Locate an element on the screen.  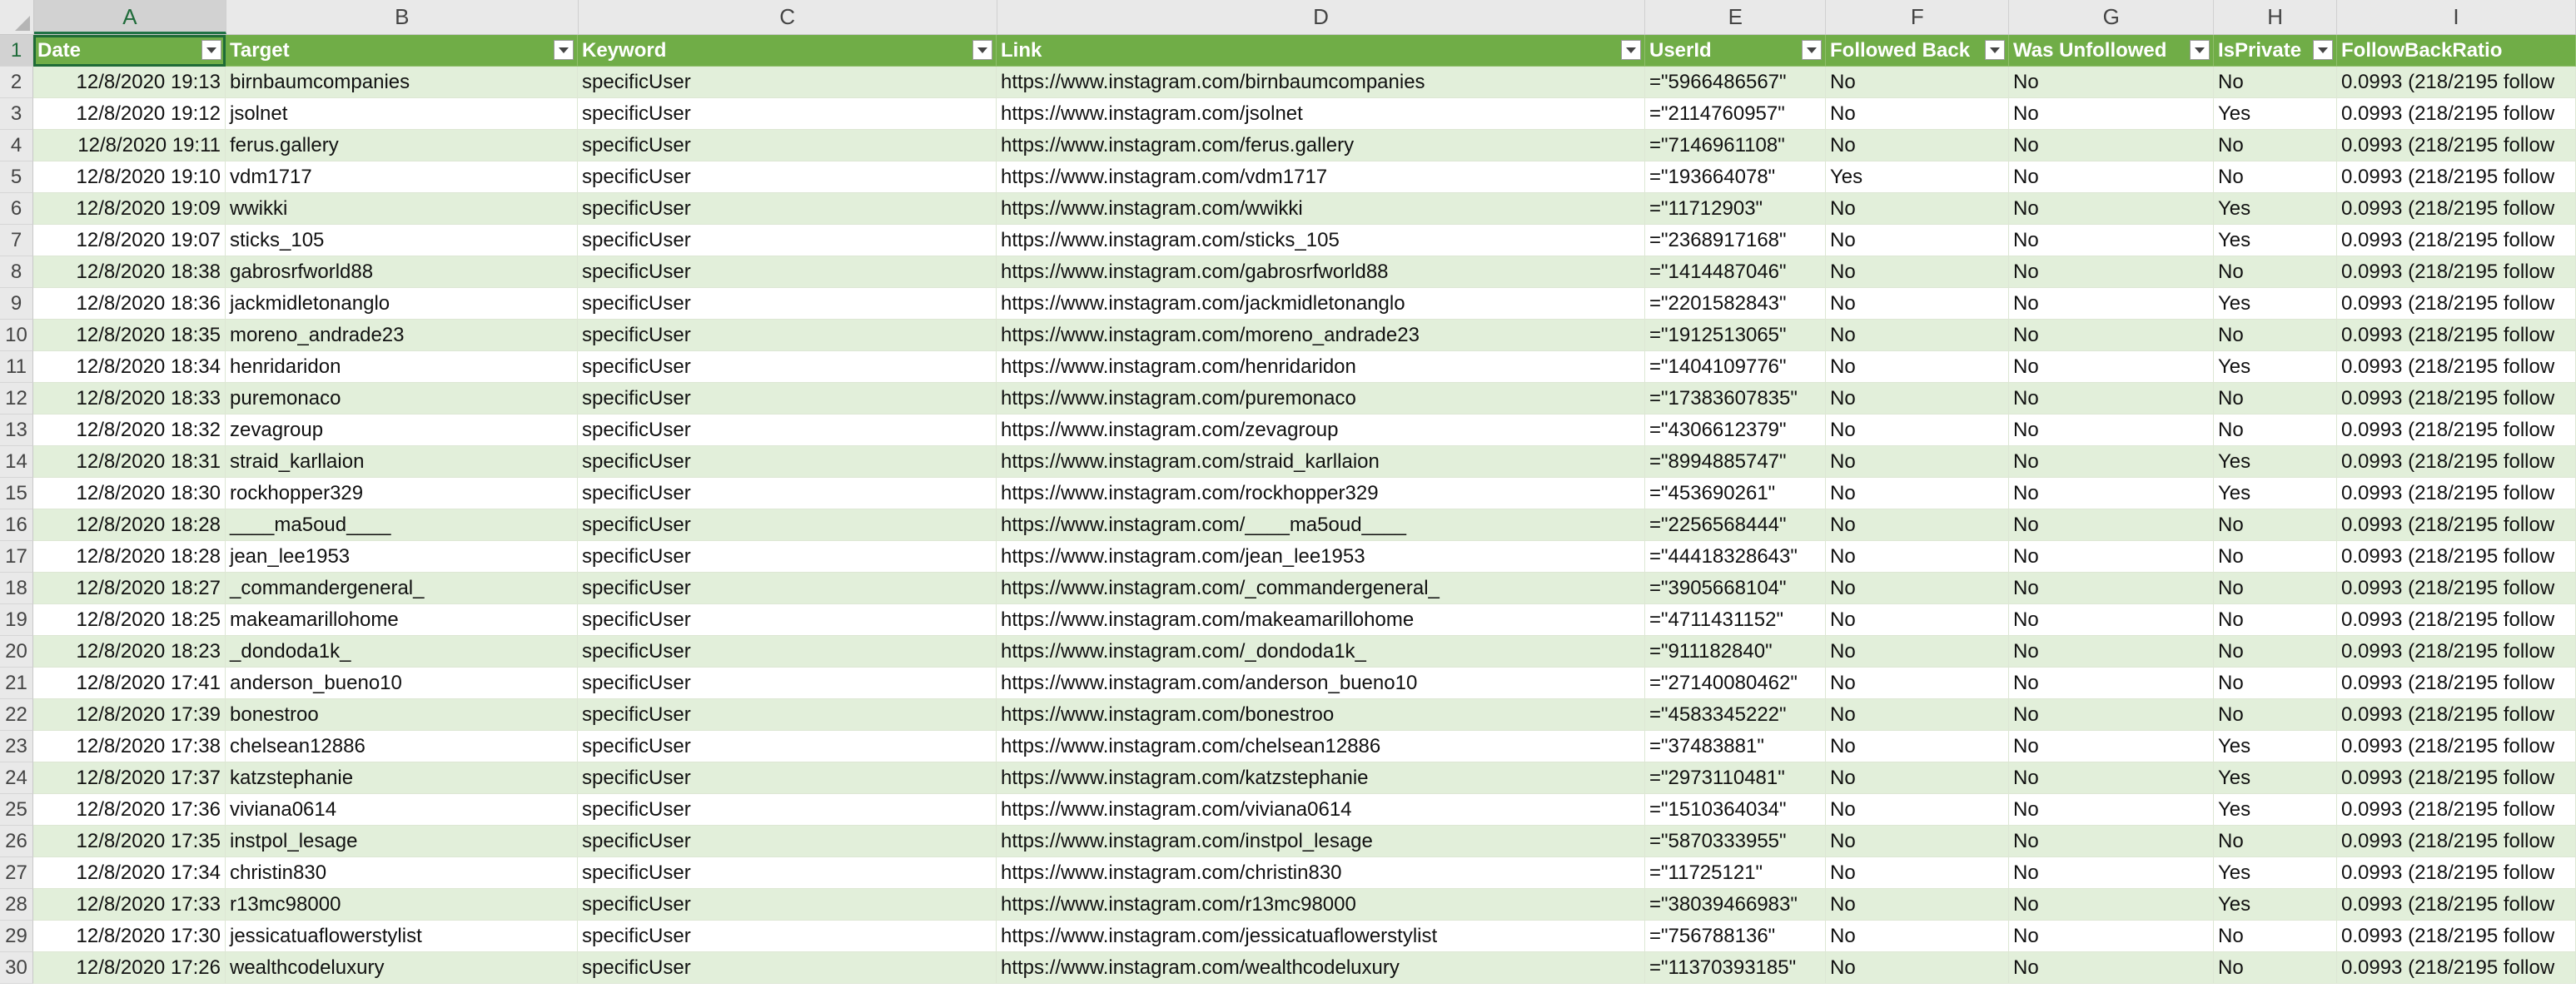
cell-target: _dondoda1k_ is located at coordinates (402, 652).